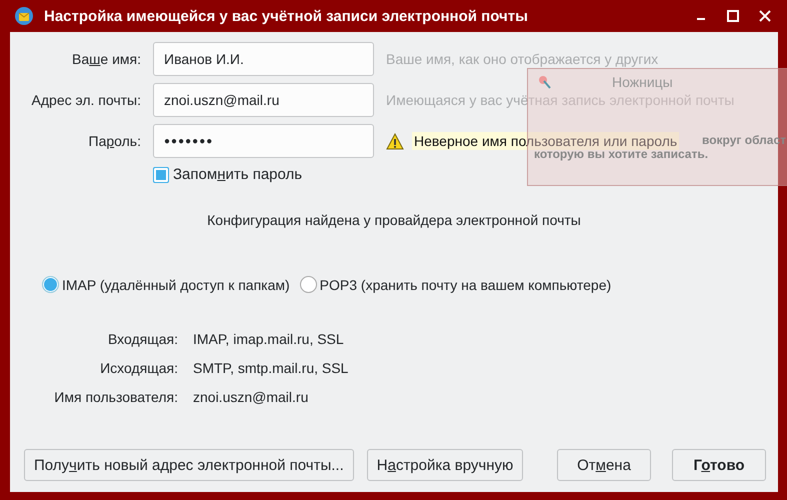 The height and width of the screenshot is (500, 787). What do you see at coordinates (237, 174) in the screenshot?
I see `checkbox-label: Запомнить пароль` at bounding box center [237, 174].